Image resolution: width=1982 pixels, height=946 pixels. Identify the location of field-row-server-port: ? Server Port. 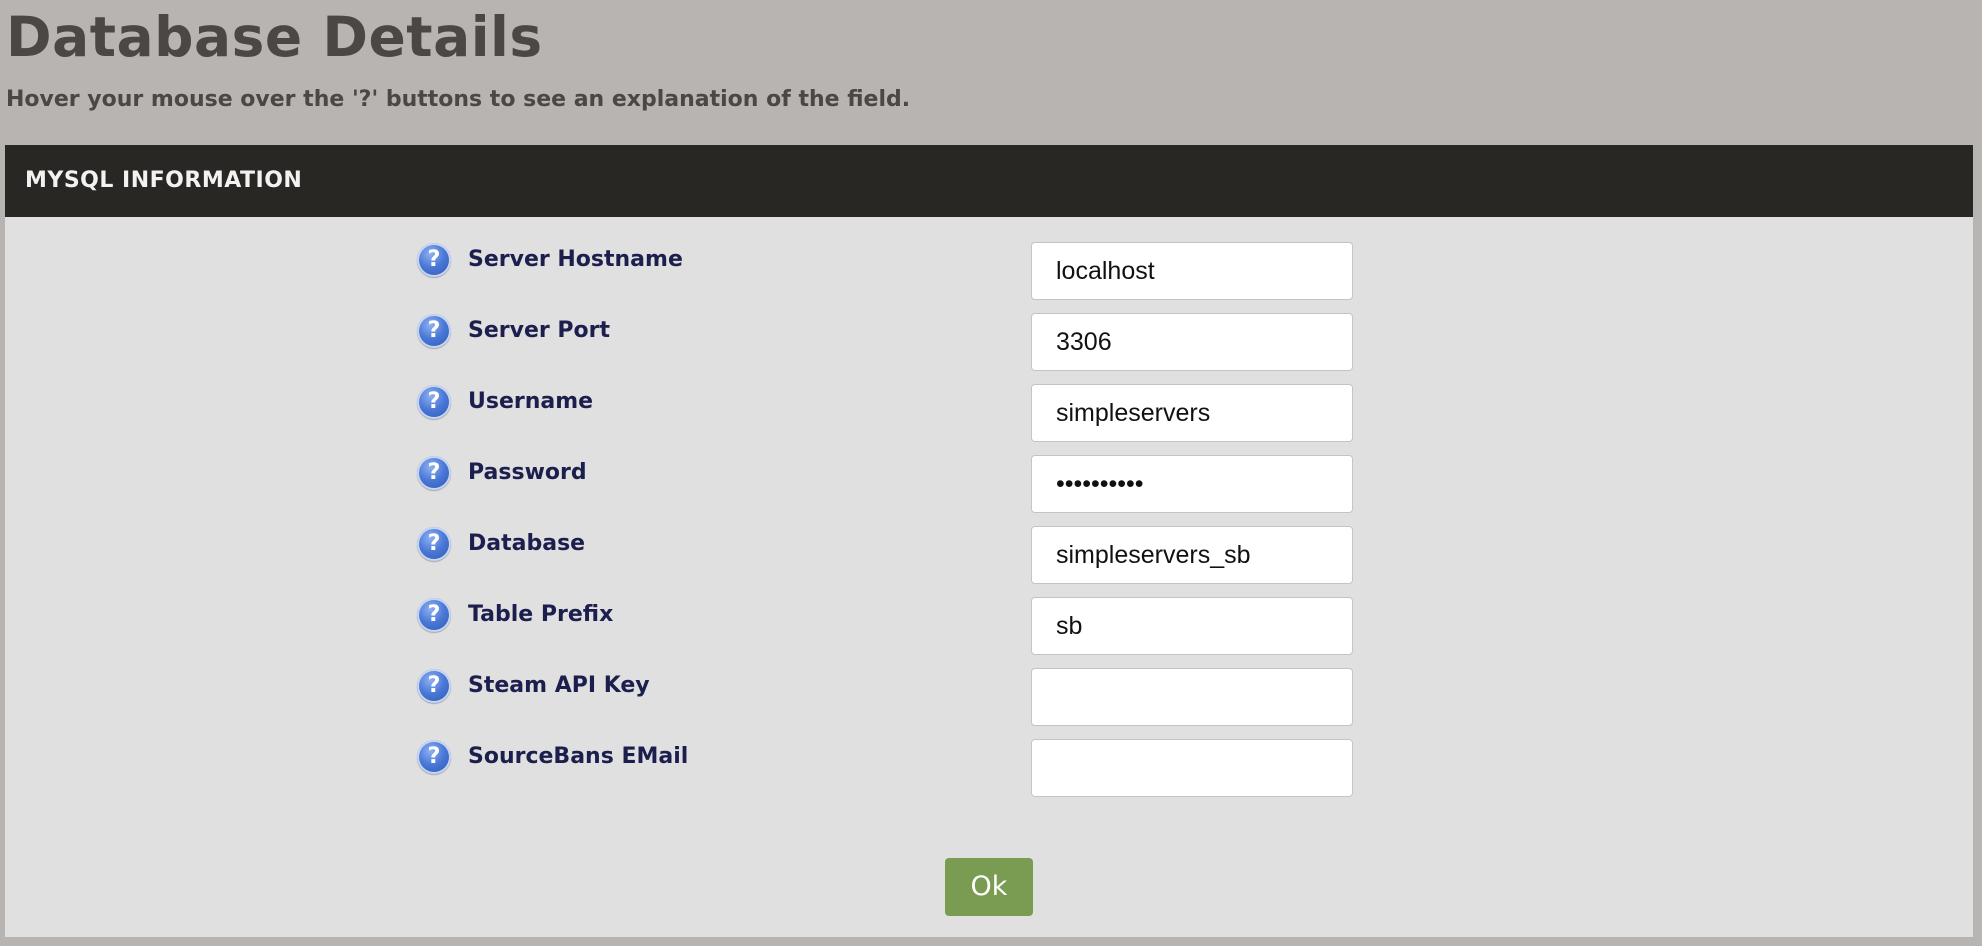
(989, 343).